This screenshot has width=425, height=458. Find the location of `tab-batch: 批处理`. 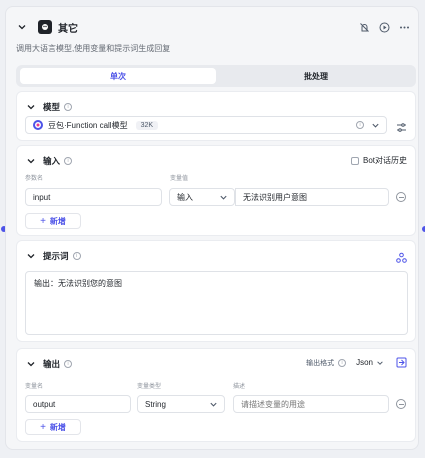

tab-batch: 批处理 is located at coordinates (316, 76).